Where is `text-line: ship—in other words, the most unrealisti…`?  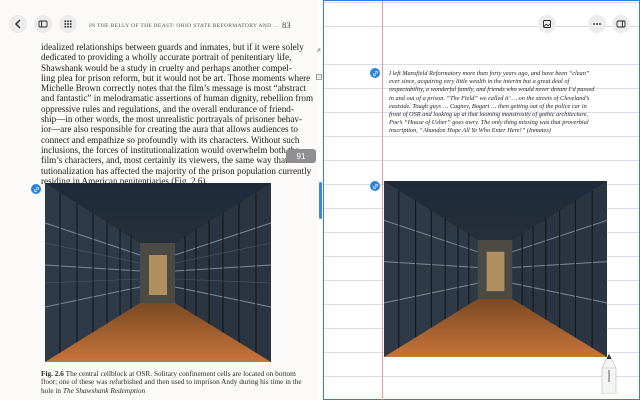
text-line: ship—in other words, the most unrealisti… is located at coordinates (172, 119).